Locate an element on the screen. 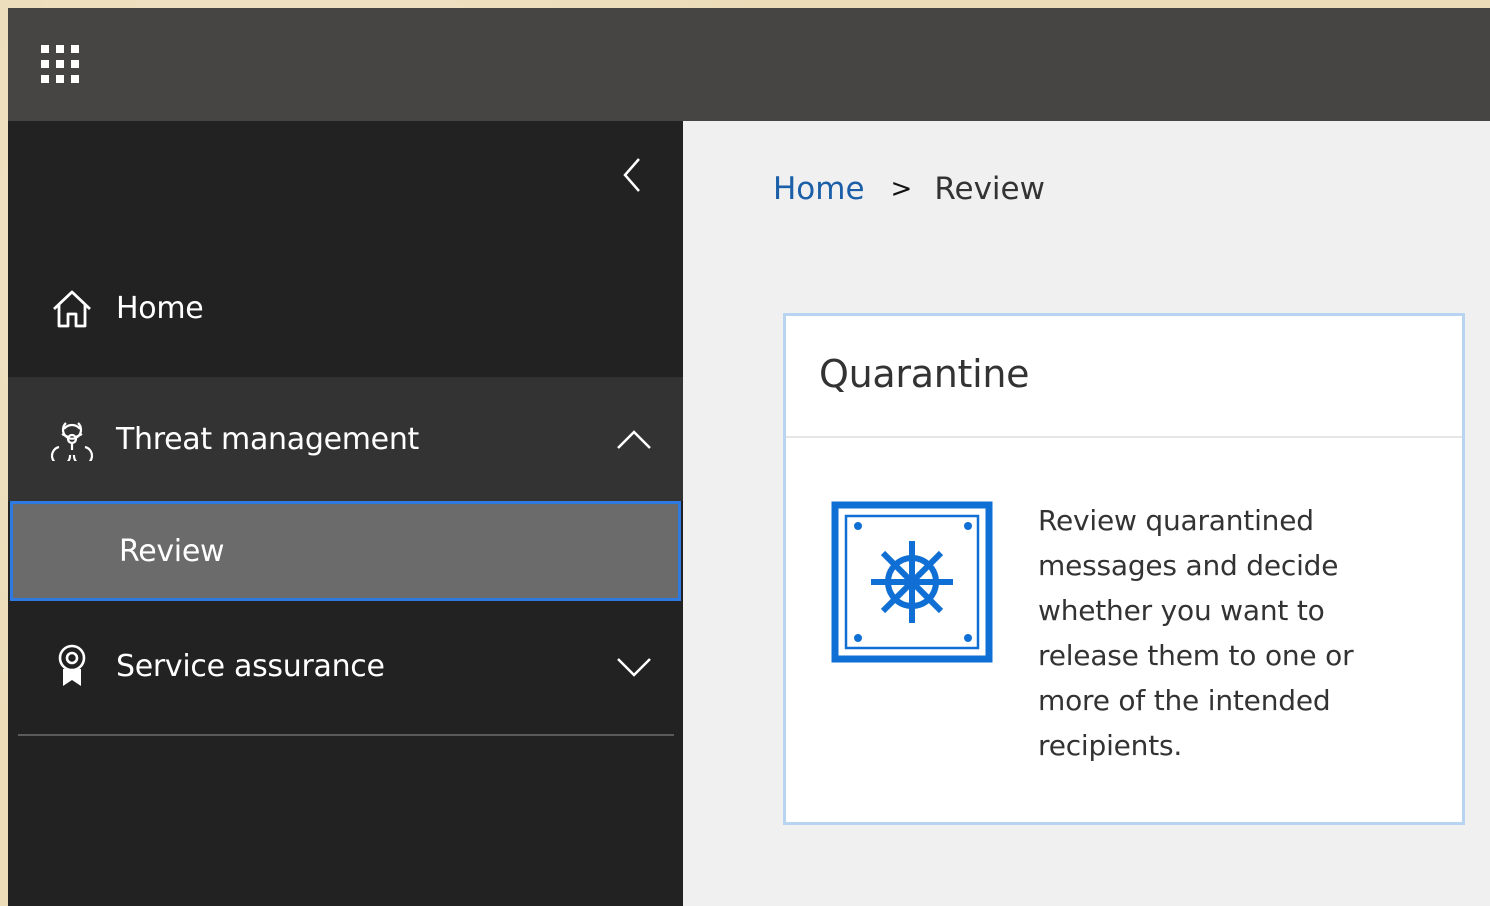 The image size is (1490, 906). breadcrumb: Home > Review is located at coordinates (909, 189).